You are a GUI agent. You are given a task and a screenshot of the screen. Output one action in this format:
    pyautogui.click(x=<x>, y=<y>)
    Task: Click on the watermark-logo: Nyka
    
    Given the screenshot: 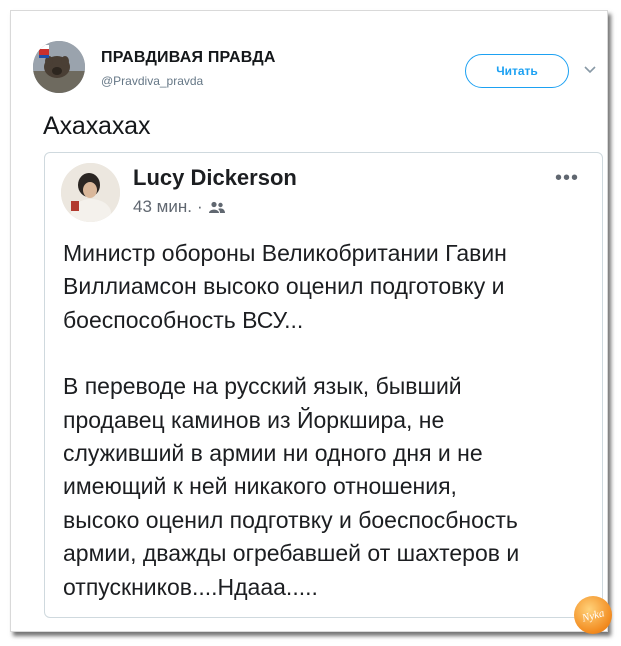 What is the action you would take?
    pyautogui.click(x=593, y=615)
    